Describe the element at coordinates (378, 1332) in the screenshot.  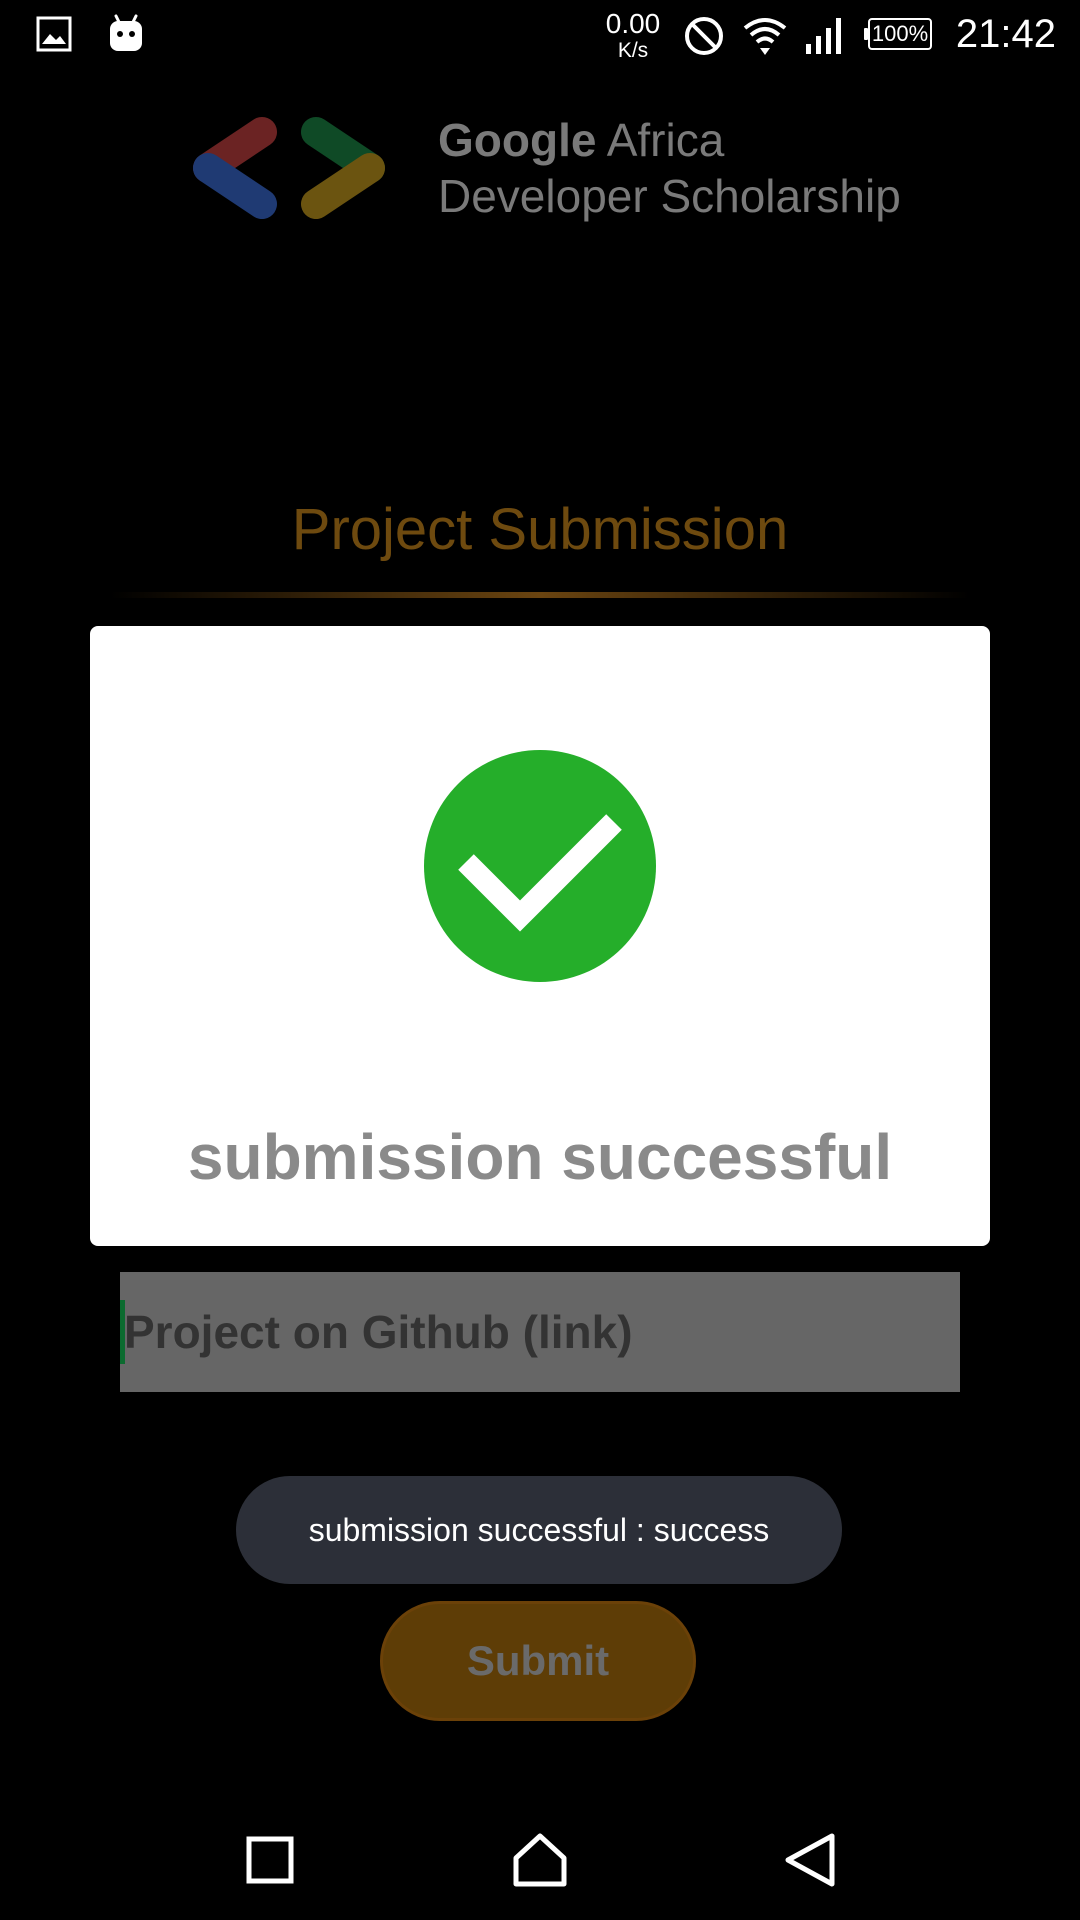
I see `github-link-placeholder: Project on Github (link)` at that location.